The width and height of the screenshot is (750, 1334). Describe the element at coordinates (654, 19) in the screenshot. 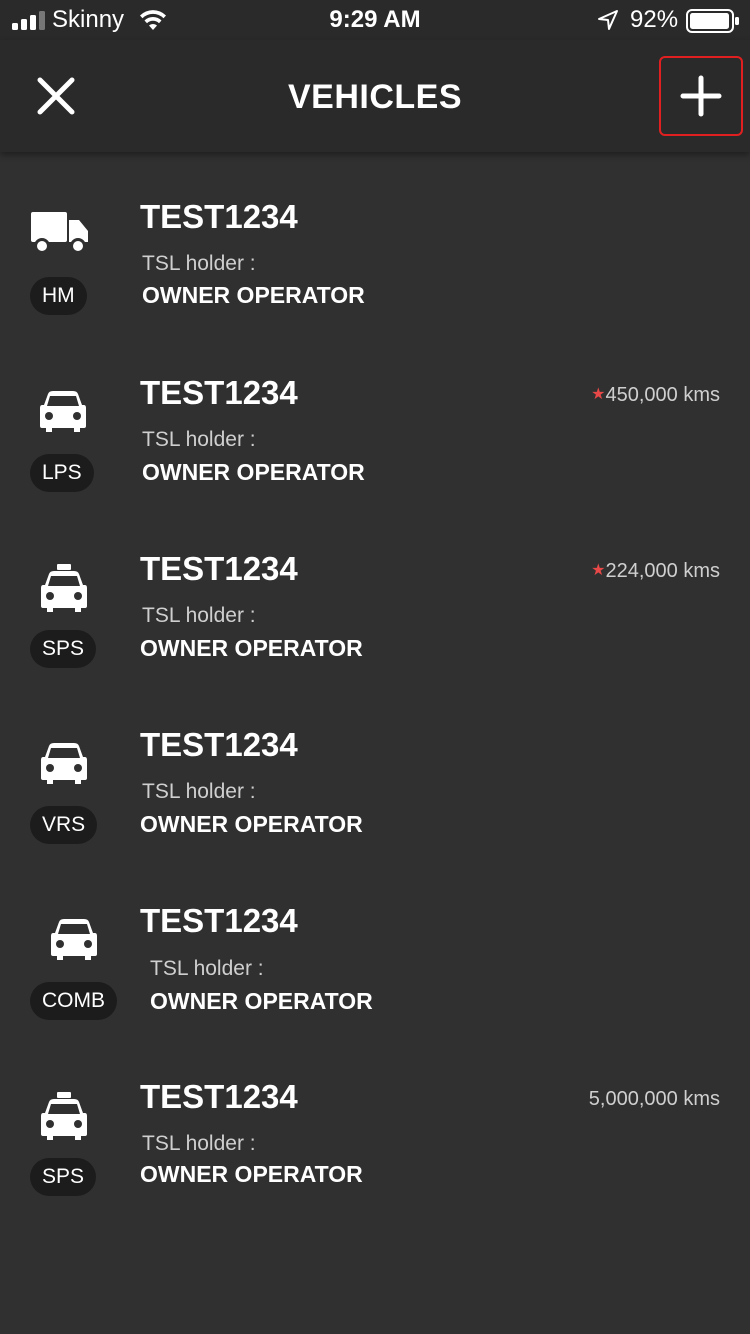

I see `battery-percent: 92%` at that location.